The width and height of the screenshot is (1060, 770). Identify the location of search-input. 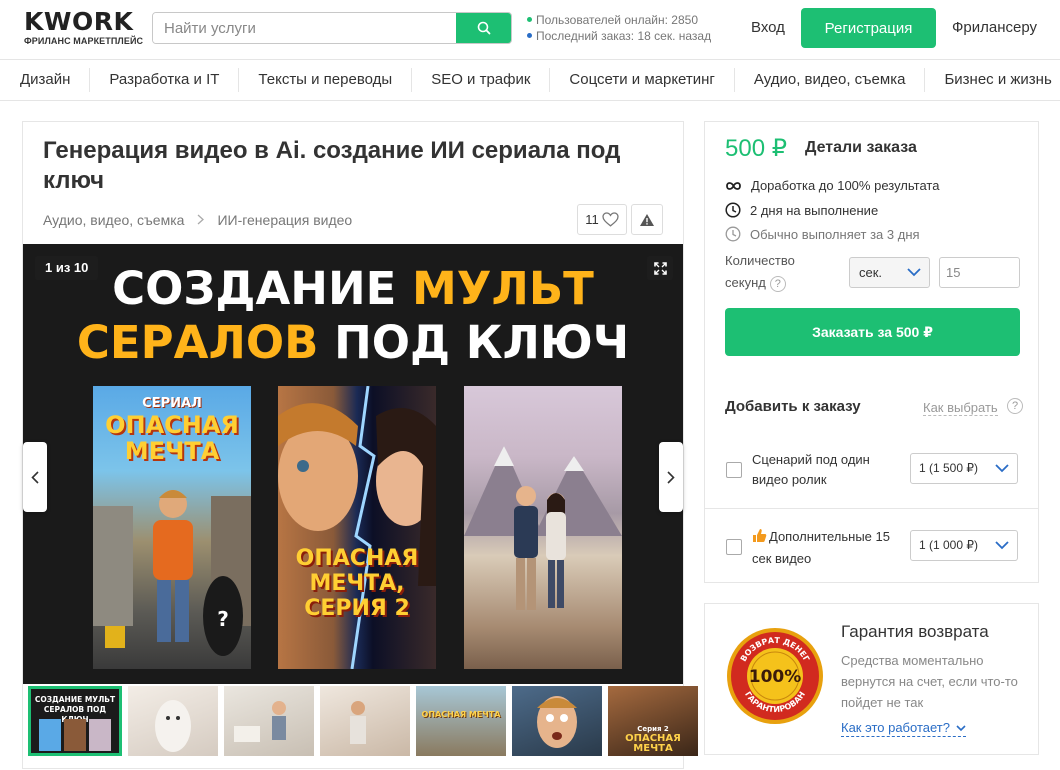
(305, 28).